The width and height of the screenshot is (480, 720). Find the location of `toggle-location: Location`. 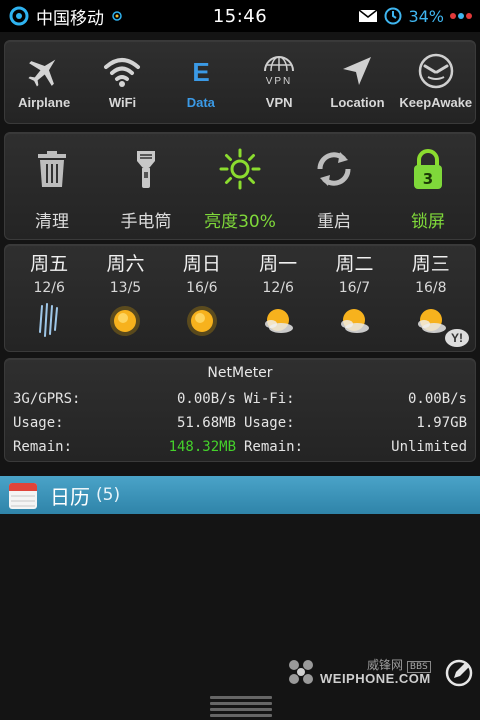

toggle-location: Location is located at coordinates (357, 82).